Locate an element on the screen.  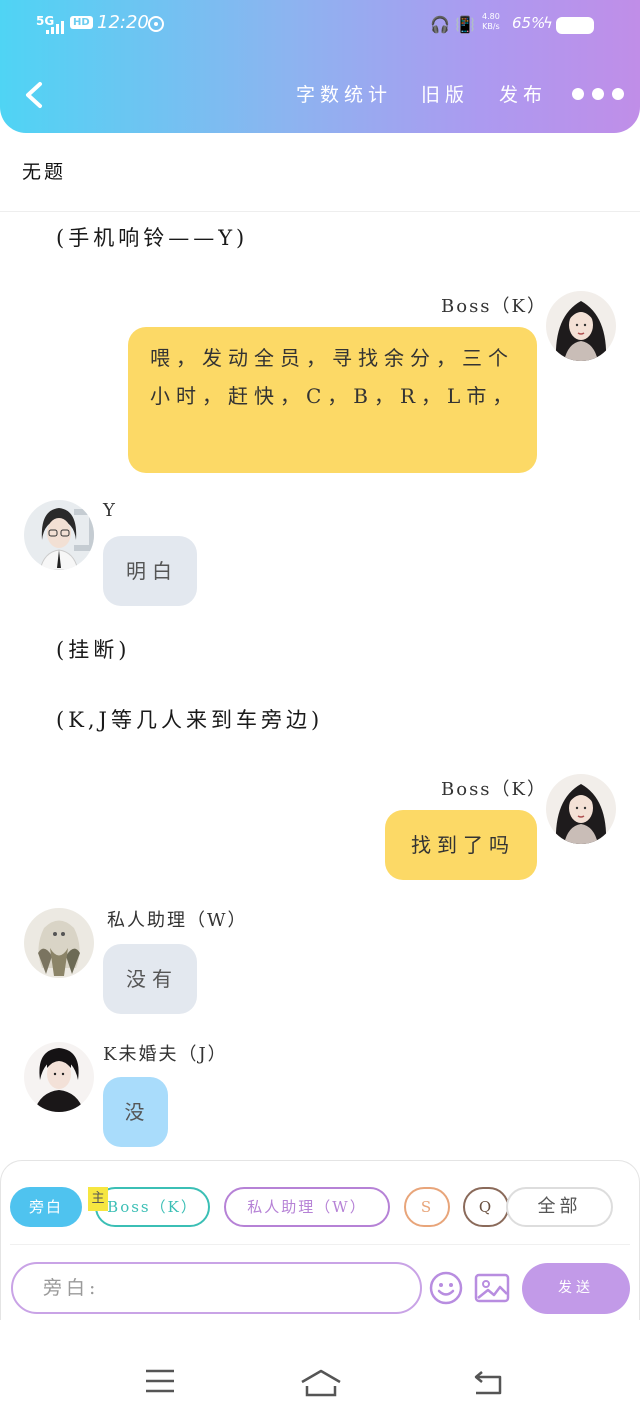
sync-icon is located at coordinates (156, 24).